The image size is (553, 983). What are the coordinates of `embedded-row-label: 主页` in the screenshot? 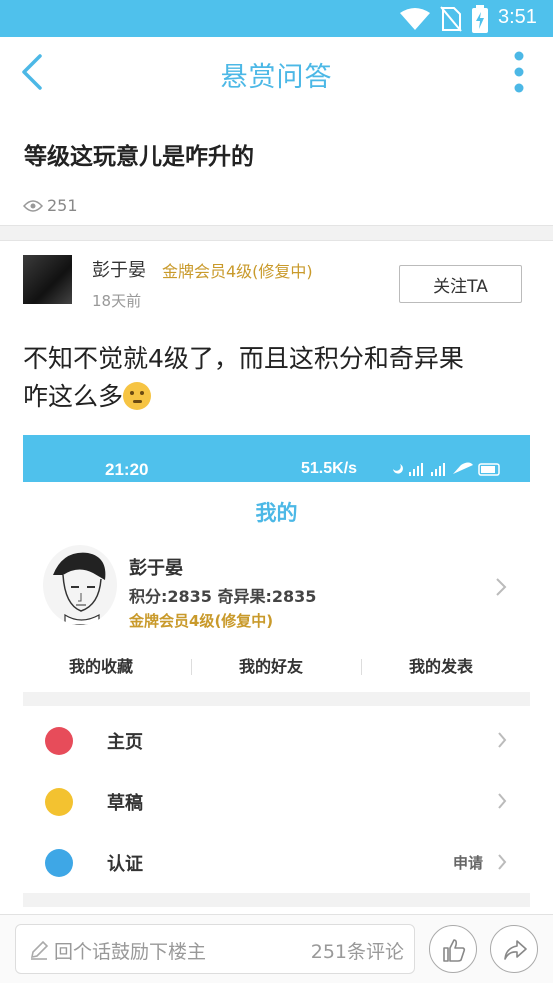 It's located at (125, 742).